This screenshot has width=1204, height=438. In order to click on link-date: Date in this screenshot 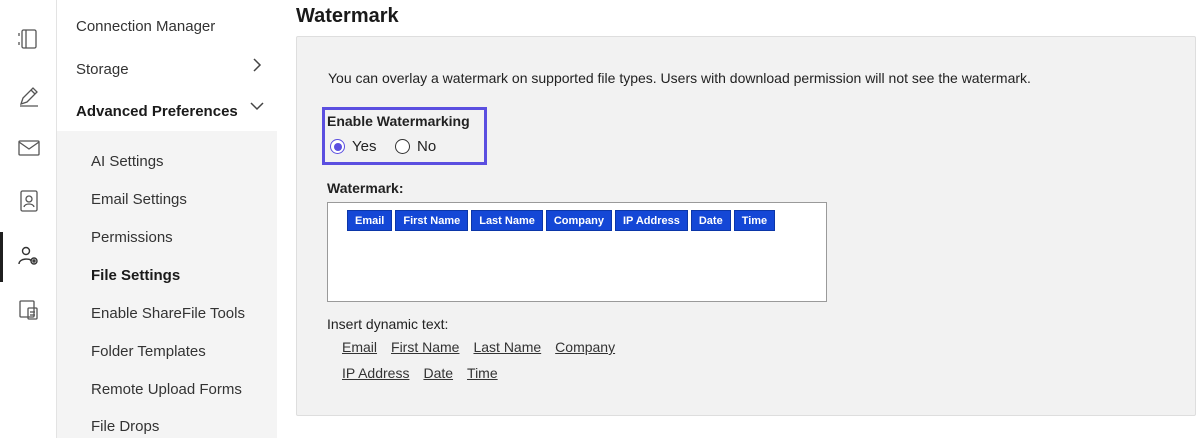, I will do `click(438, 373)`.